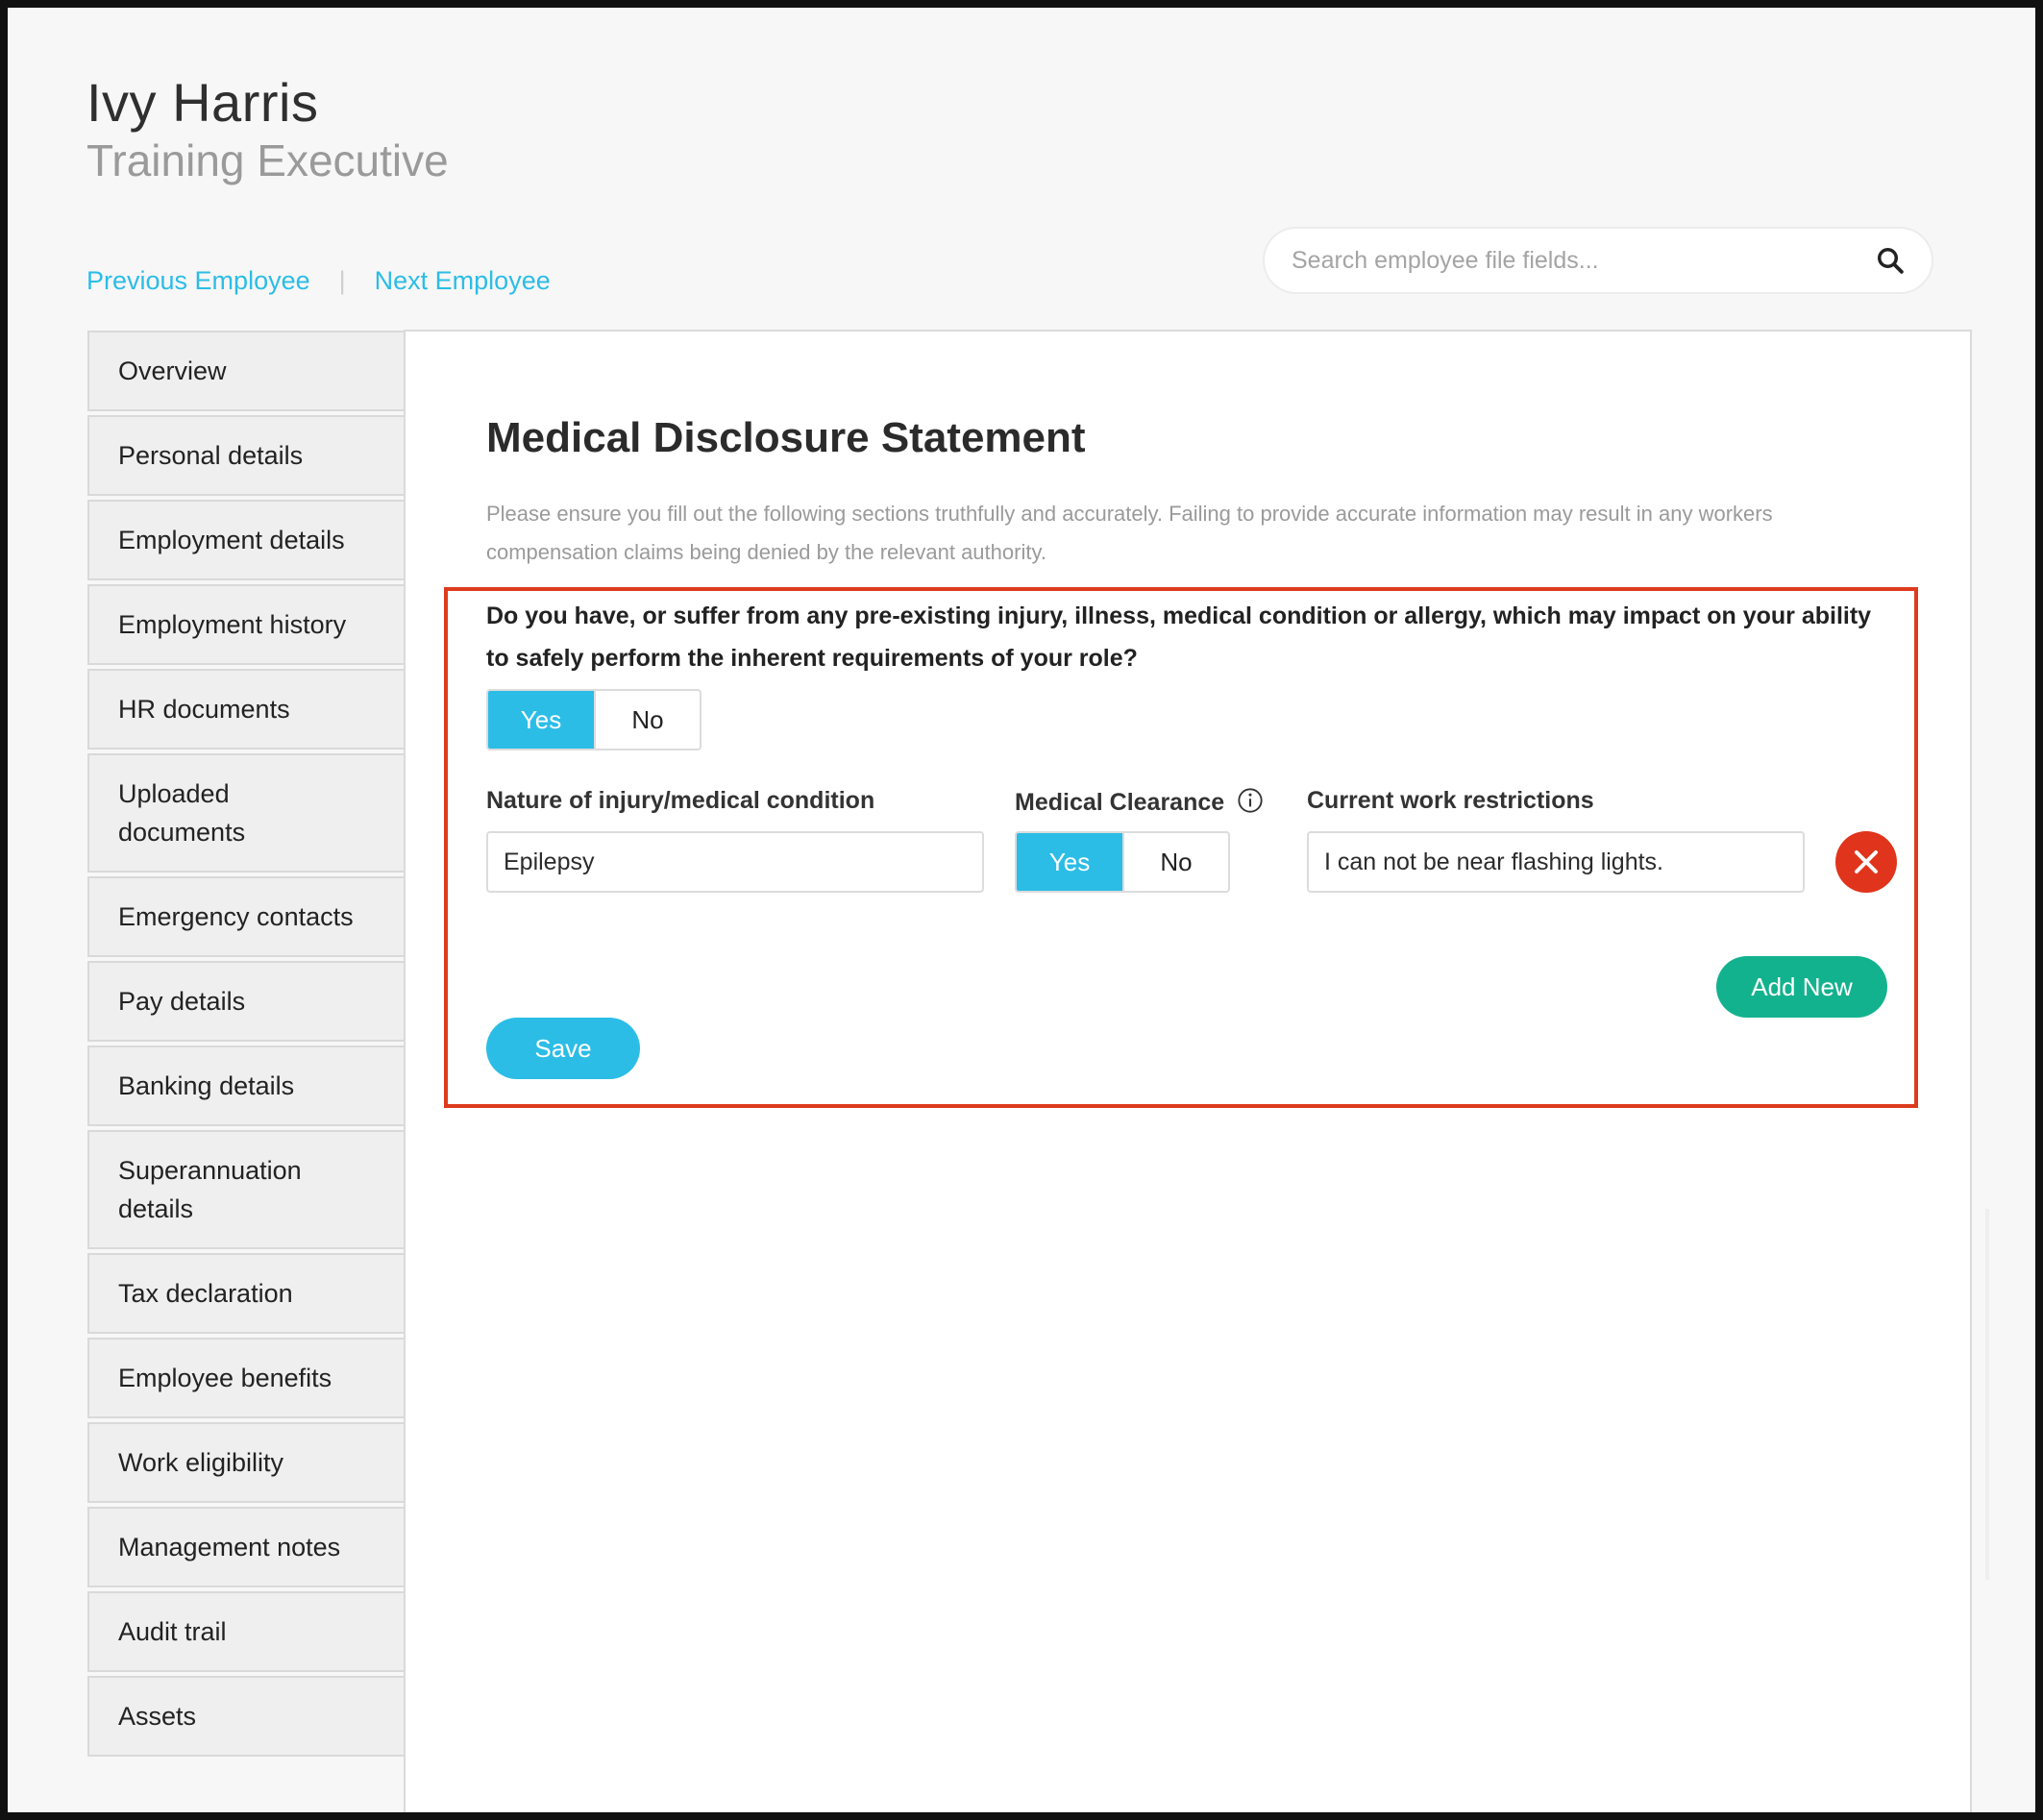 This screenshot has height=1820, width=2043. I want to click on sidebar-item-personal-details: Personal details, so click(246, 456).